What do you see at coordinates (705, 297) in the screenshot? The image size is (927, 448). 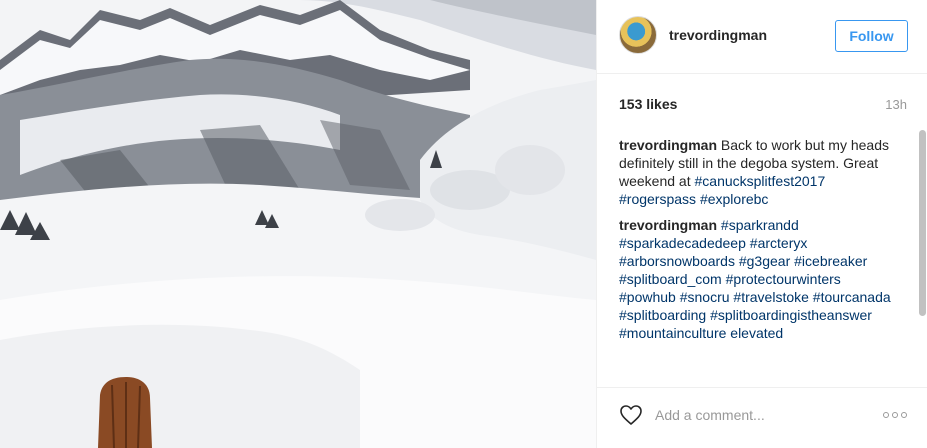 I see `hashtag-link: #snocru` at bounding box center [705, 297].